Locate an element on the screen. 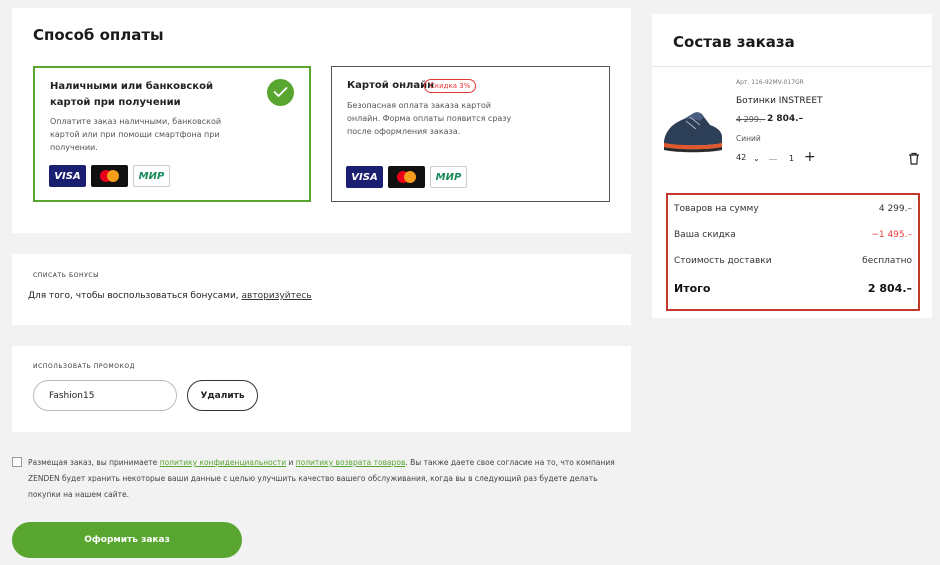  divider is located at coordinates (792, 66).